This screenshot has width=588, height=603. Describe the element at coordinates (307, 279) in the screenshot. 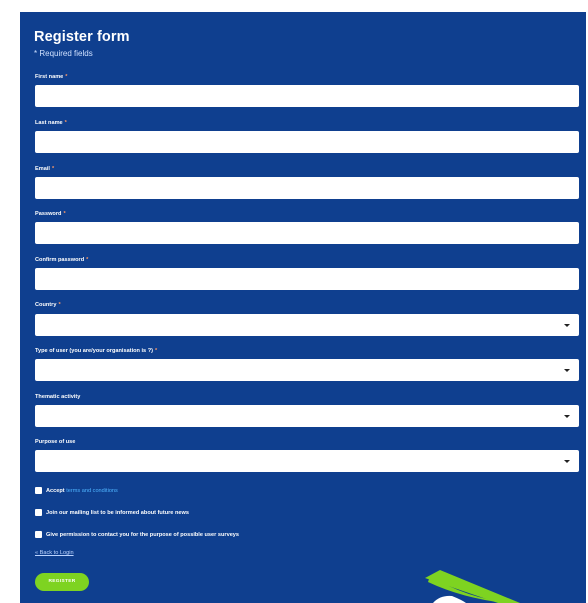

I see `confirm-password-input` at that location.